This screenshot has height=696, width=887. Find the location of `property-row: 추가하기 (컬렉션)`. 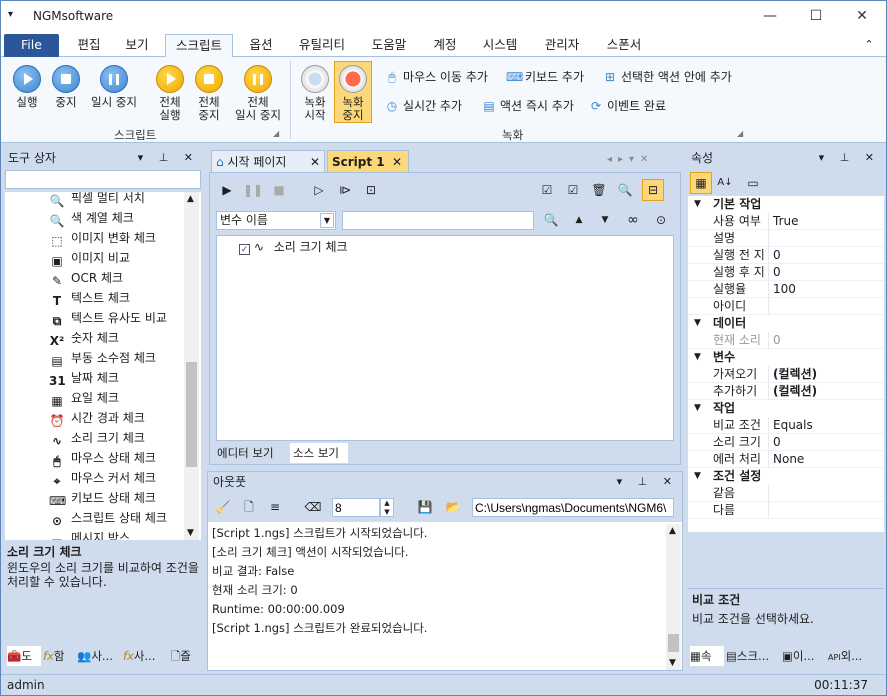

property-row: 추가하기 (컬렉션) is located at coordinates (786, 391).